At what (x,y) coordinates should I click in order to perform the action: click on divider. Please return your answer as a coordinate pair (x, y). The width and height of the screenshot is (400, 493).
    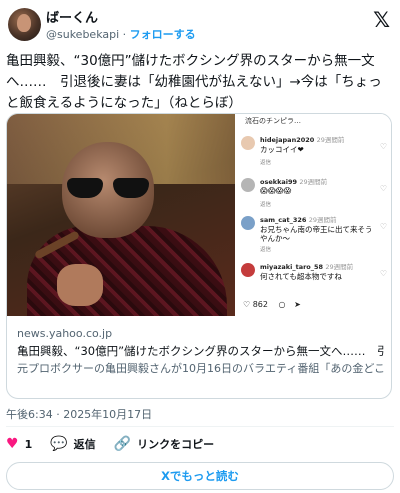
    Looking at the image, I should click on (200, 426).